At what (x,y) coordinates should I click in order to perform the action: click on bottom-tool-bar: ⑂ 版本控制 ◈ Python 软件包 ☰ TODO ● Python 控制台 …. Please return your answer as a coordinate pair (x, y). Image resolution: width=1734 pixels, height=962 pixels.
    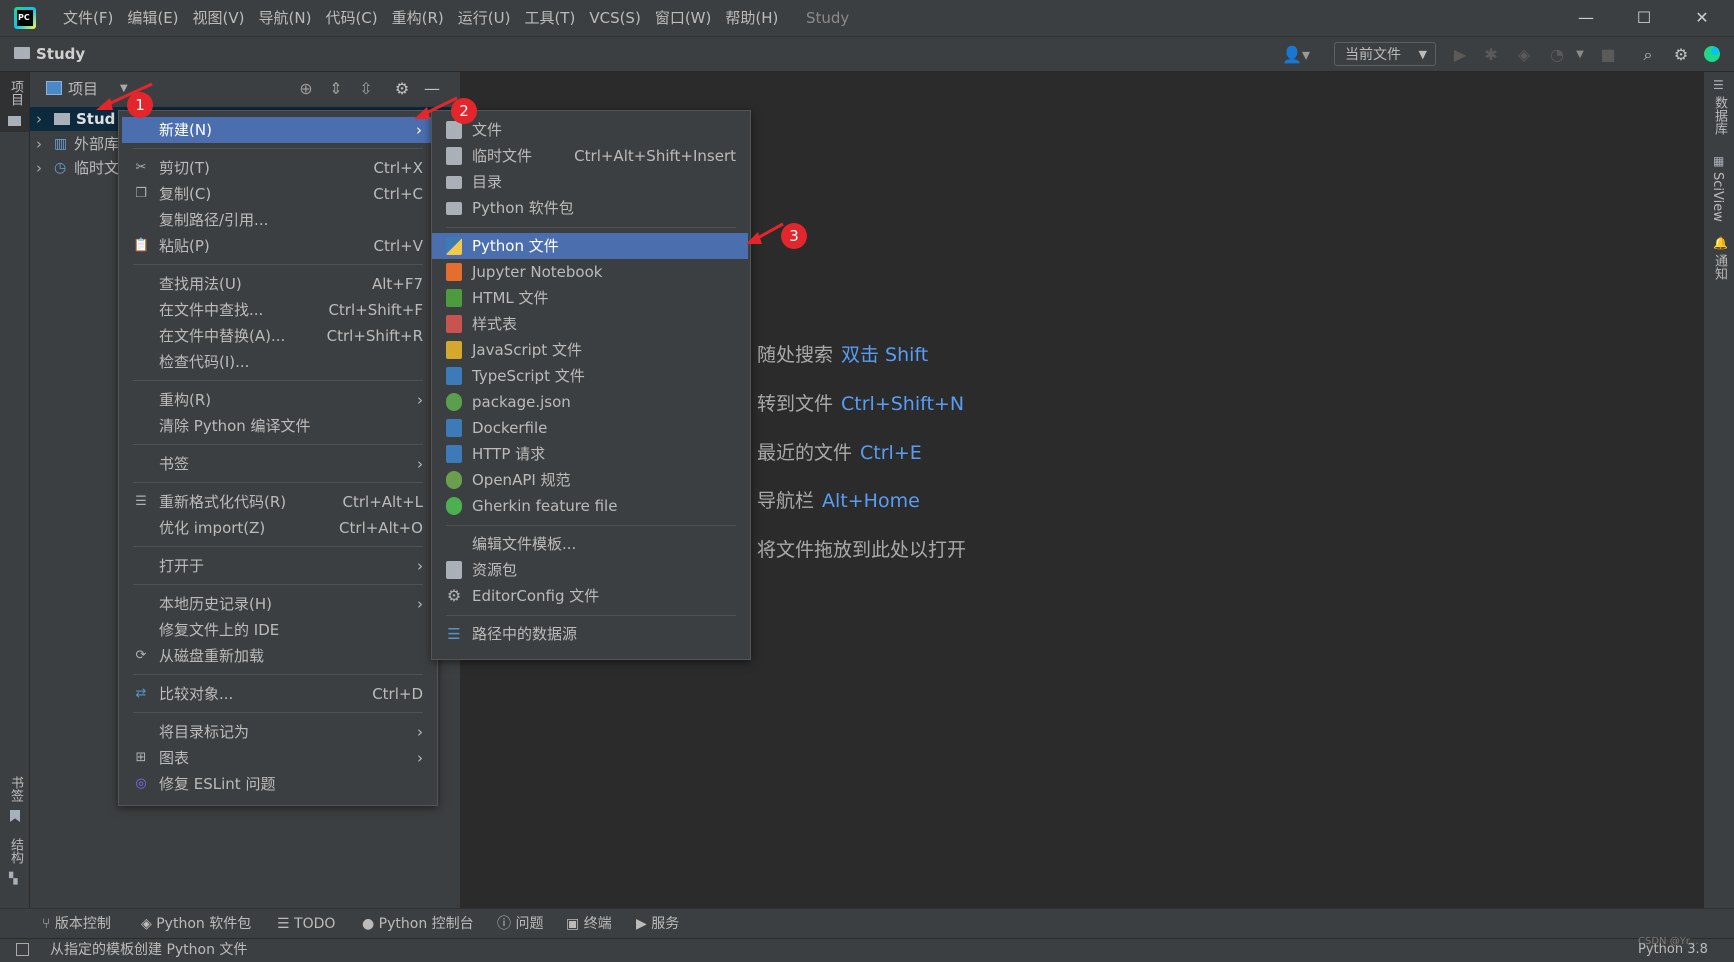
    Looking at the image, I should click on (867, 923).